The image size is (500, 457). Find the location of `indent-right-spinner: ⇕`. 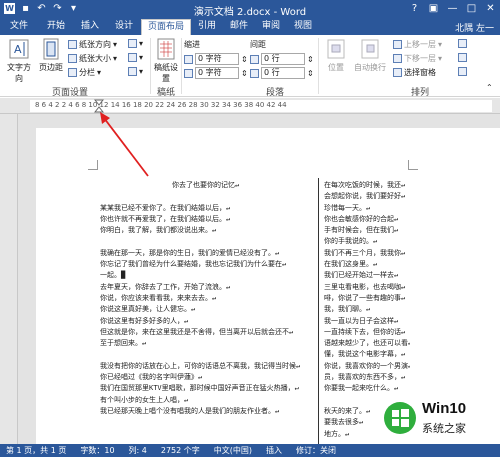

indent-right-spinner: ⇕ is located at coordinates (244, 73).